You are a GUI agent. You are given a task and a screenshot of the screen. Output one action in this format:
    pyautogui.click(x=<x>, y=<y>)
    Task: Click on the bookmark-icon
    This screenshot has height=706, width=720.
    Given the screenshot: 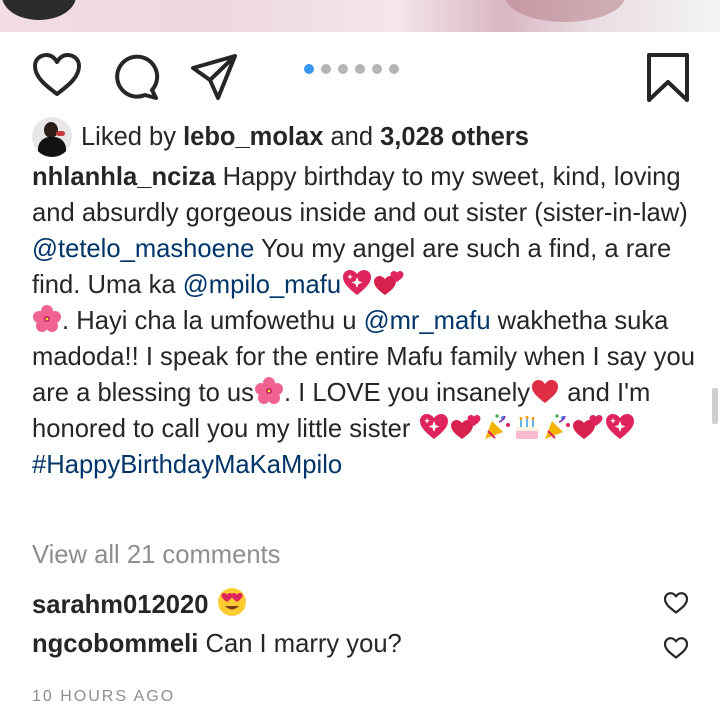 What is the action you would take?
    pyautogui.click(x=668, y=78)
    